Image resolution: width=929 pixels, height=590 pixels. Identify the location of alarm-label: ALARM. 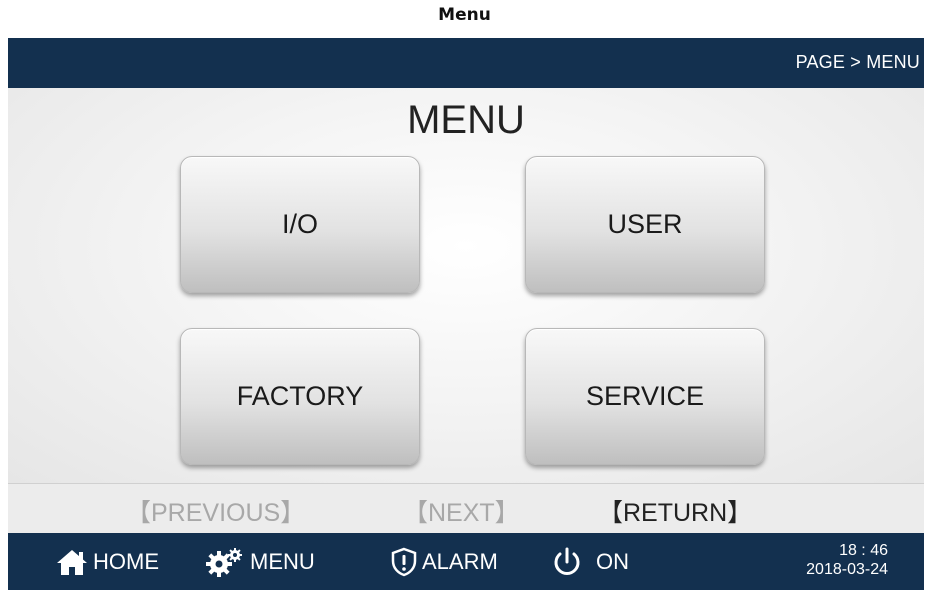
(460, 561).